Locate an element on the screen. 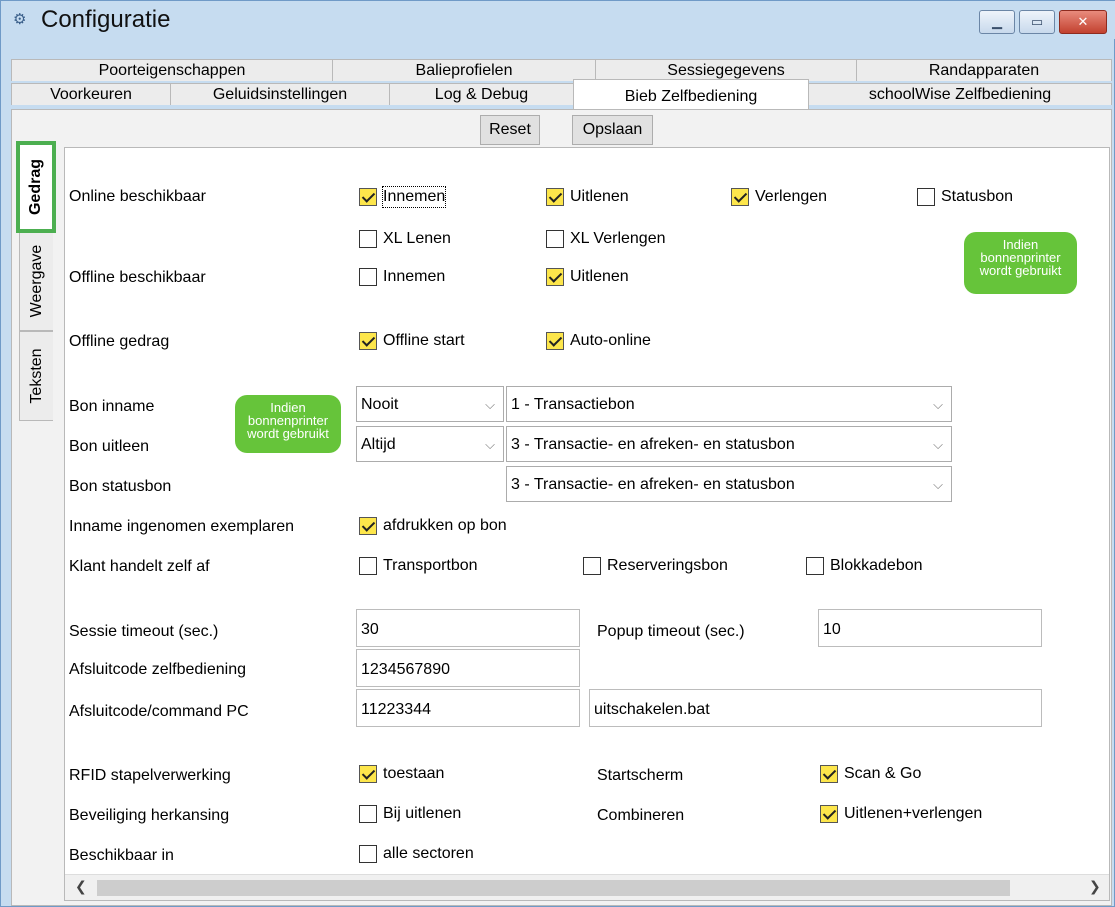  bon-statusbon-label: Bon statusbon is located at coordinates (120, 486).